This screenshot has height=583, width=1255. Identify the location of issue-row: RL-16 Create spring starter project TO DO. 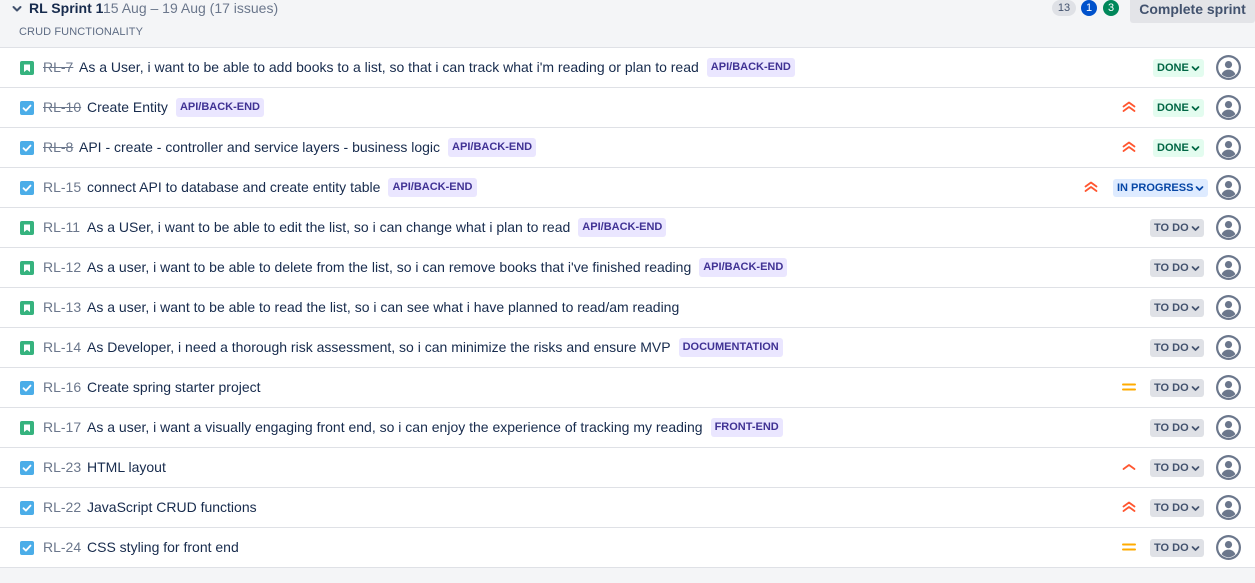
(627, 388).